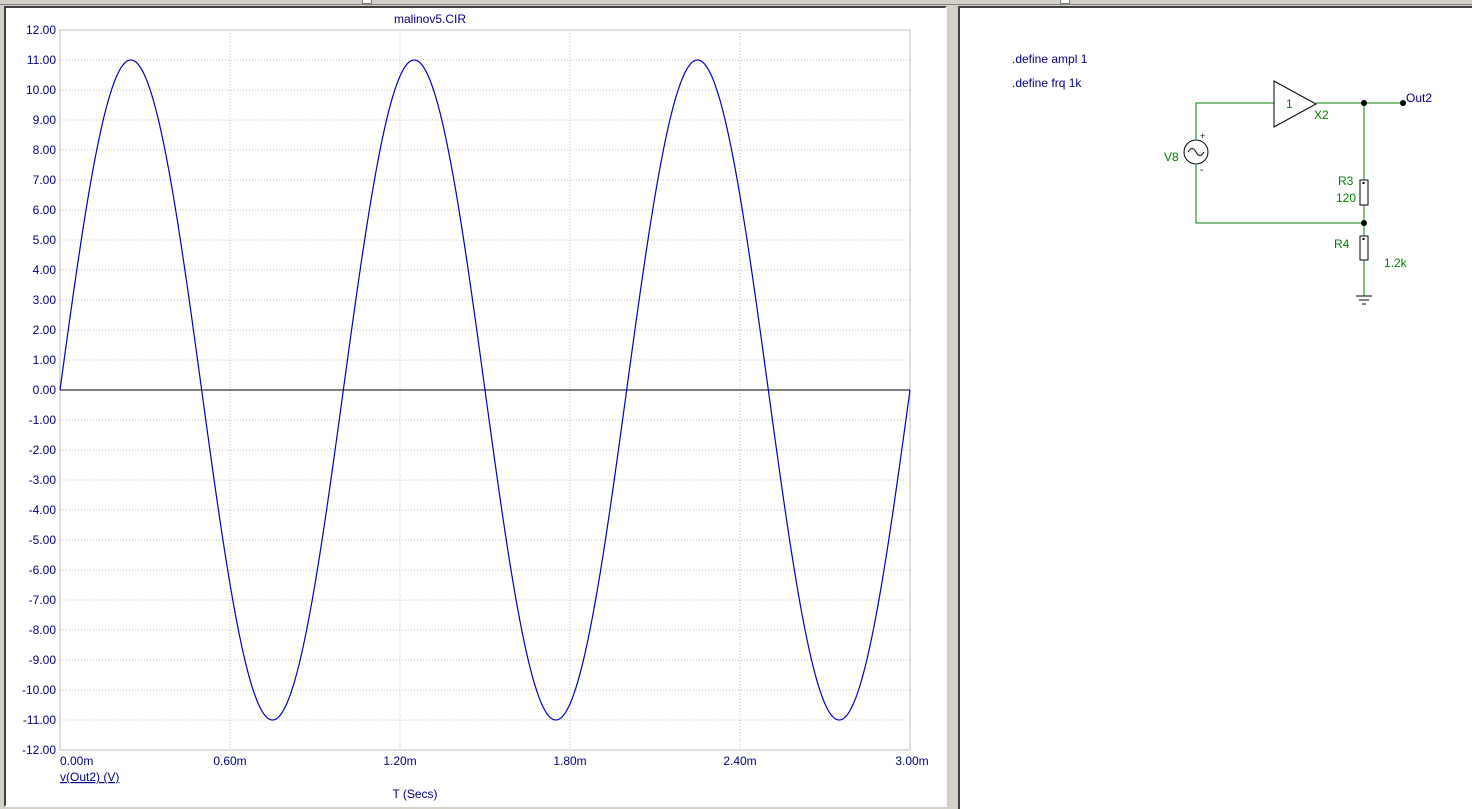 The height and width of the screenshot is (809, 1472). Describe the element at coordinates (41, 60) in the screenshot. I see `y-tick-label: 11.00` at that location.